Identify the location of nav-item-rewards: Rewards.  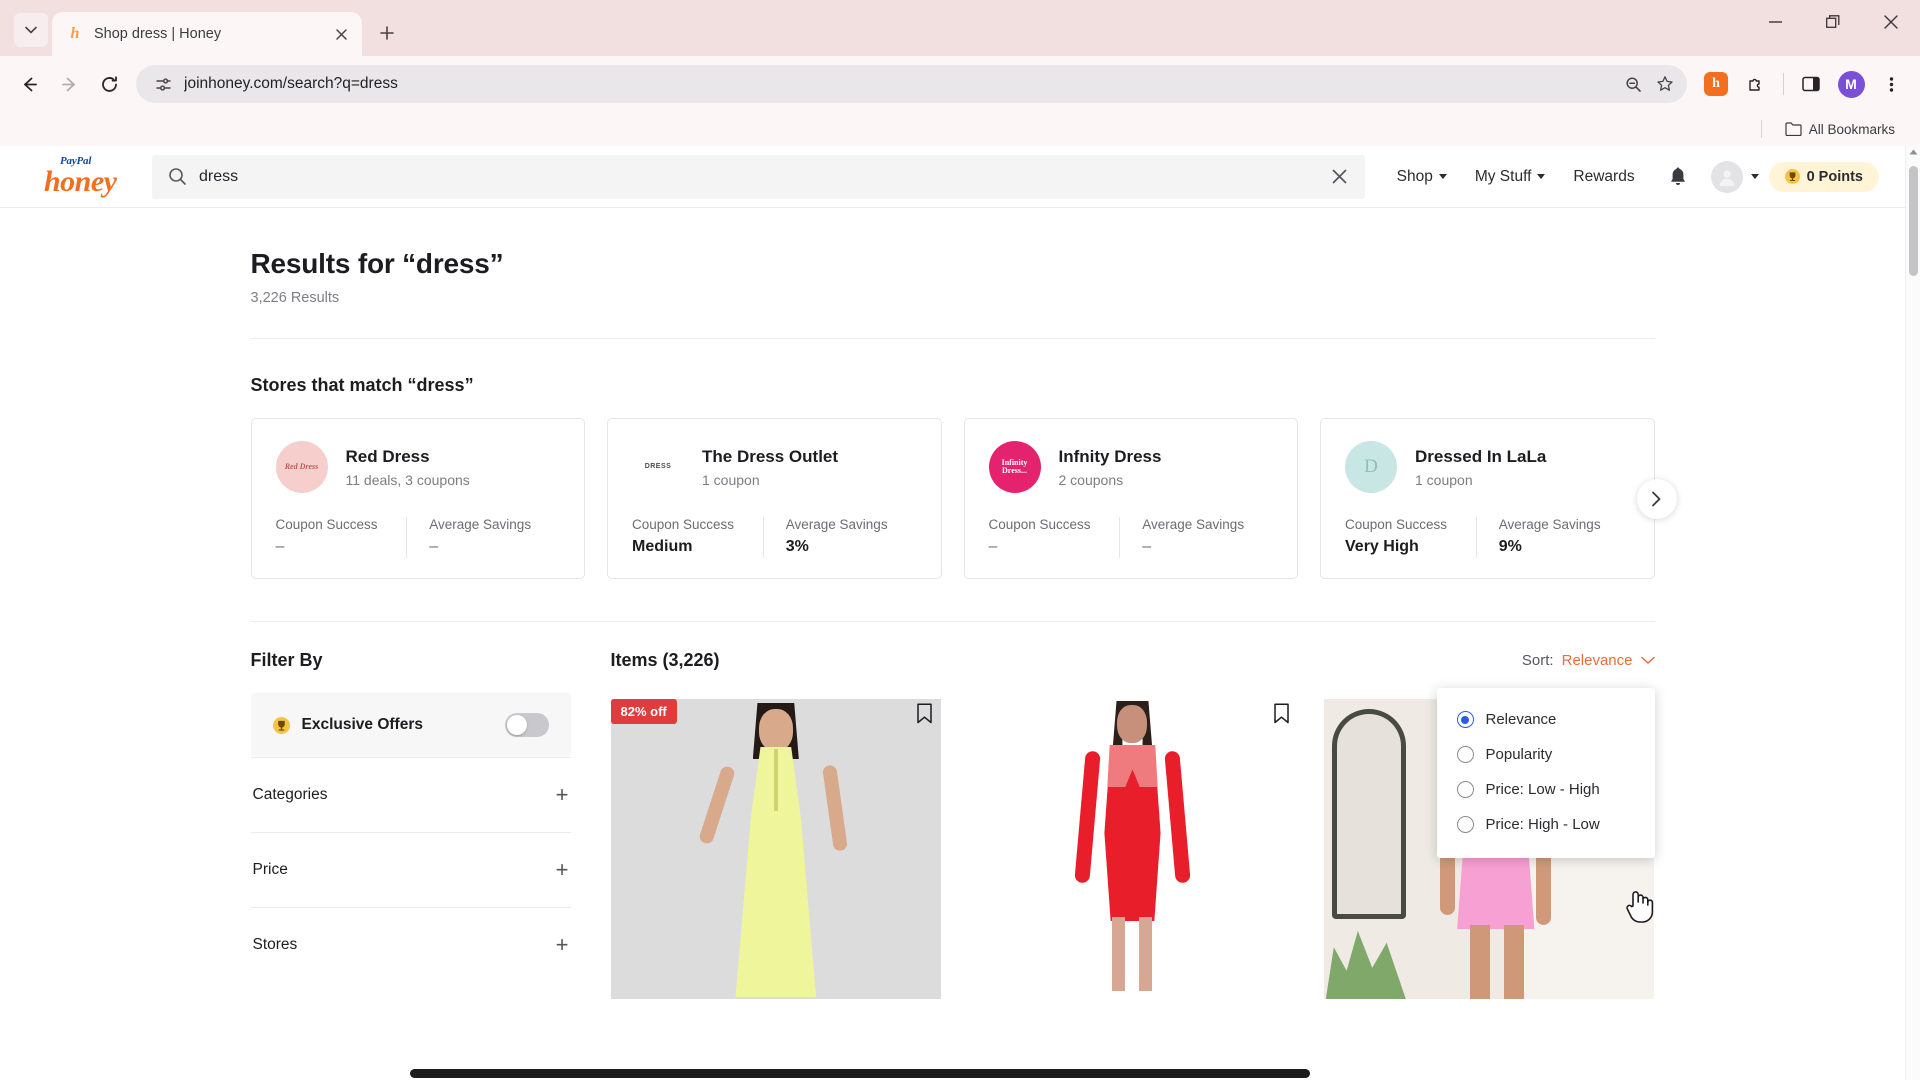
(1603, 177).